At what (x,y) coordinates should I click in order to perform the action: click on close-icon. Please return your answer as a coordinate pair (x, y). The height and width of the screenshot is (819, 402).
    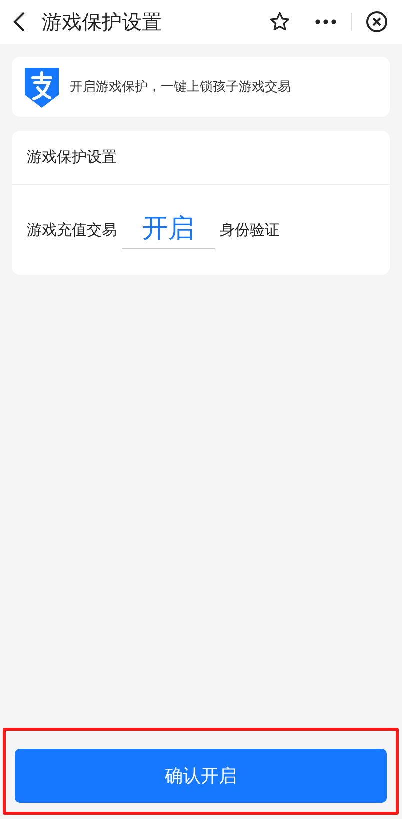
    Looking at the image, I should click on (377, 22).